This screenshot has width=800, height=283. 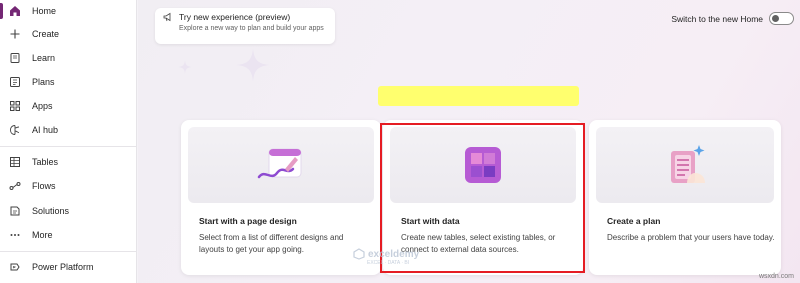 I want to click on data-table-icon, so click(x=483, y=165).